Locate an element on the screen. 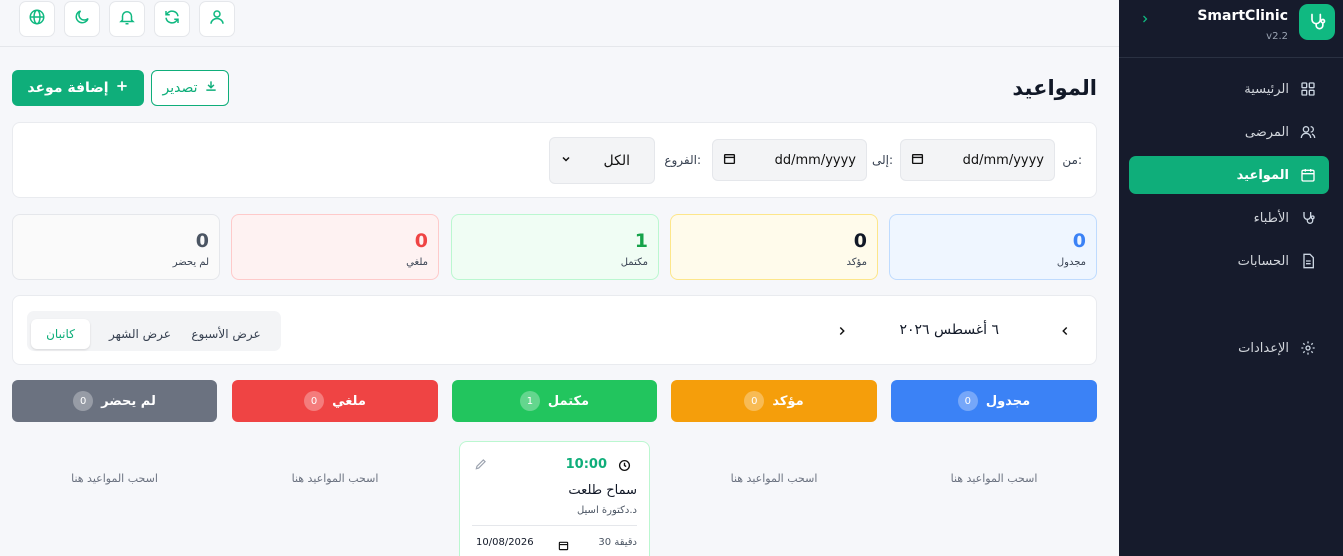  stat-label: مجدول is located at coordinates (1071, 262).